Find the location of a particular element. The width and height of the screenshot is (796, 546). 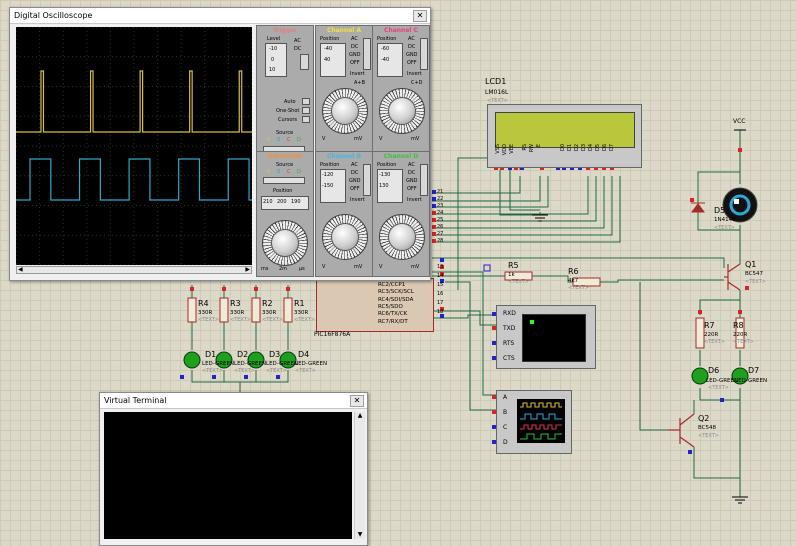

terminal-screen is located at coordinates (228, 475).